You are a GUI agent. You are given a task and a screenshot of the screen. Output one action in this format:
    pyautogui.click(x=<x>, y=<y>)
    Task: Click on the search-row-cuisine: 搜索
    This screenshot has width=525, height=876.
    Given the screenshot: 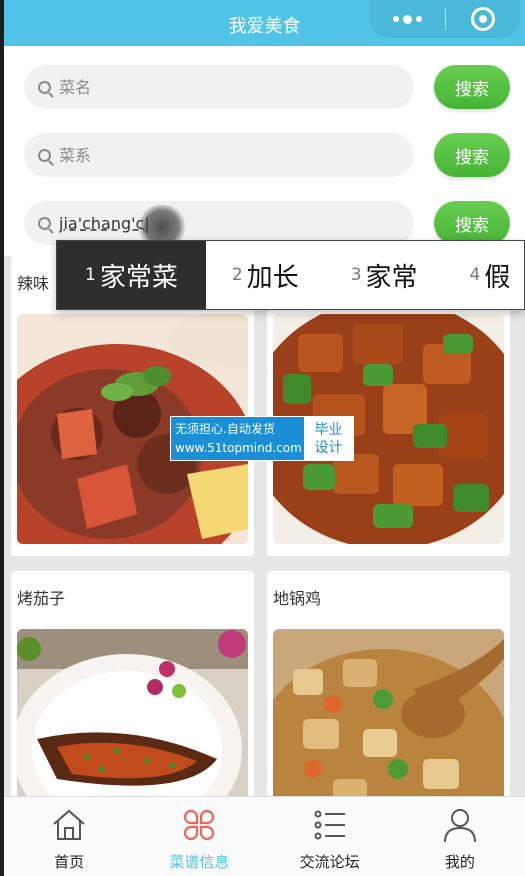 What is the action you would take?
    pyautogui.click(x=264, y=152)
    